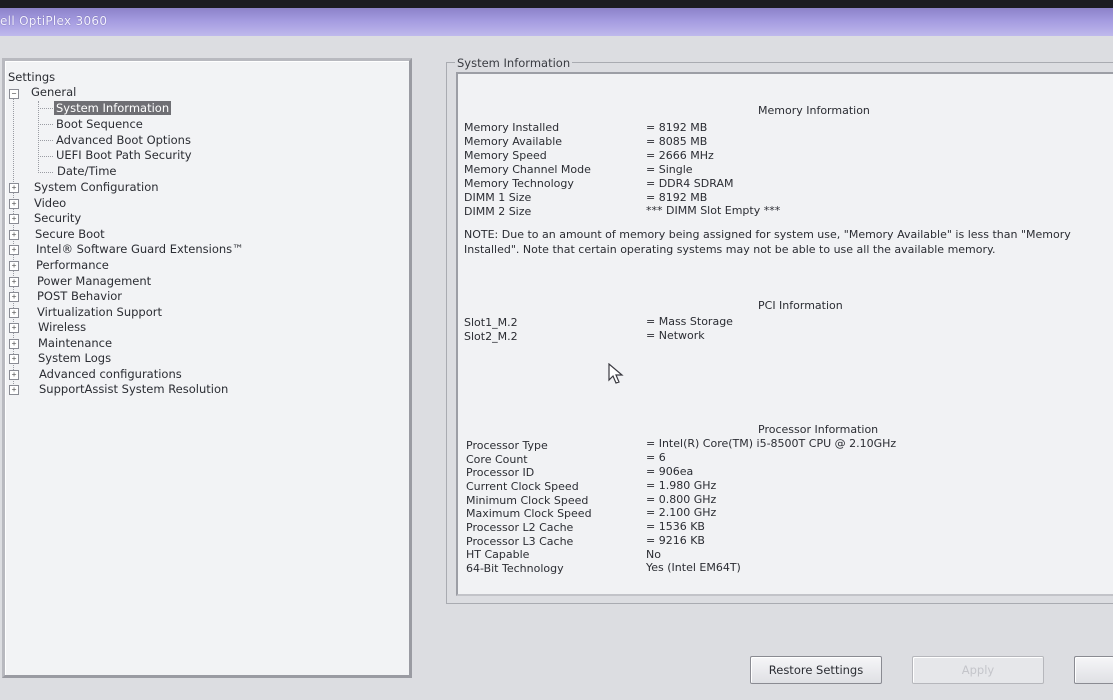  Describe the element at coordinates (124, 155) in the screenshot. I see `tree-item-uefi-boot-path-security: UEFI Boot Path Security` at that location.